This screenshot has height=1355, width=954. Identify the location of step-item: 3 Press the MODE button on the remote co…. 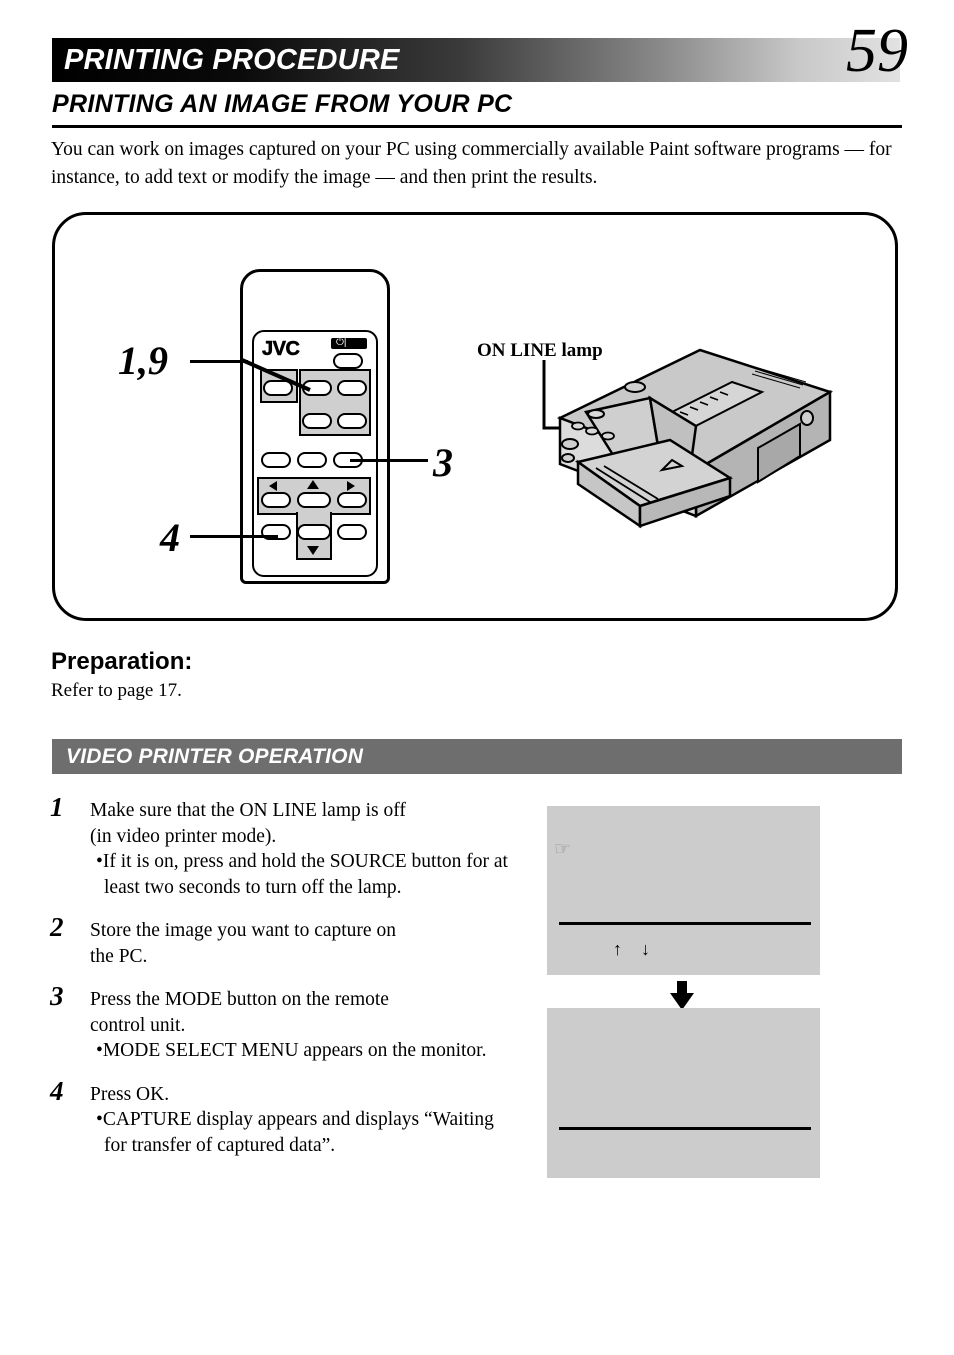
(280, 1023).